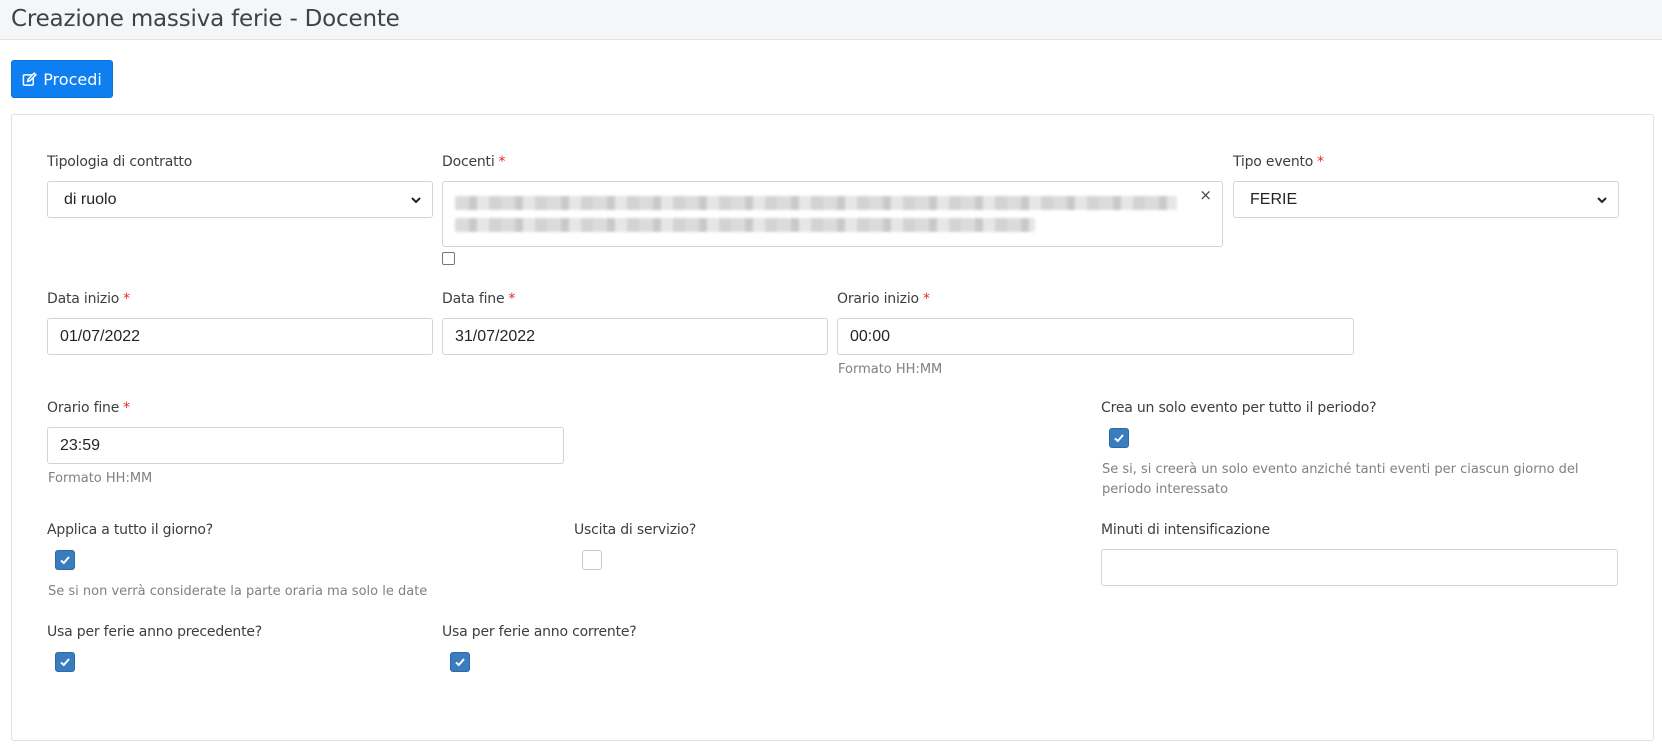 This screenshot has width=1662, height=748. Describe the element at coordinates (30, 78) in the screenshot. I see `edit-icon` at that location.